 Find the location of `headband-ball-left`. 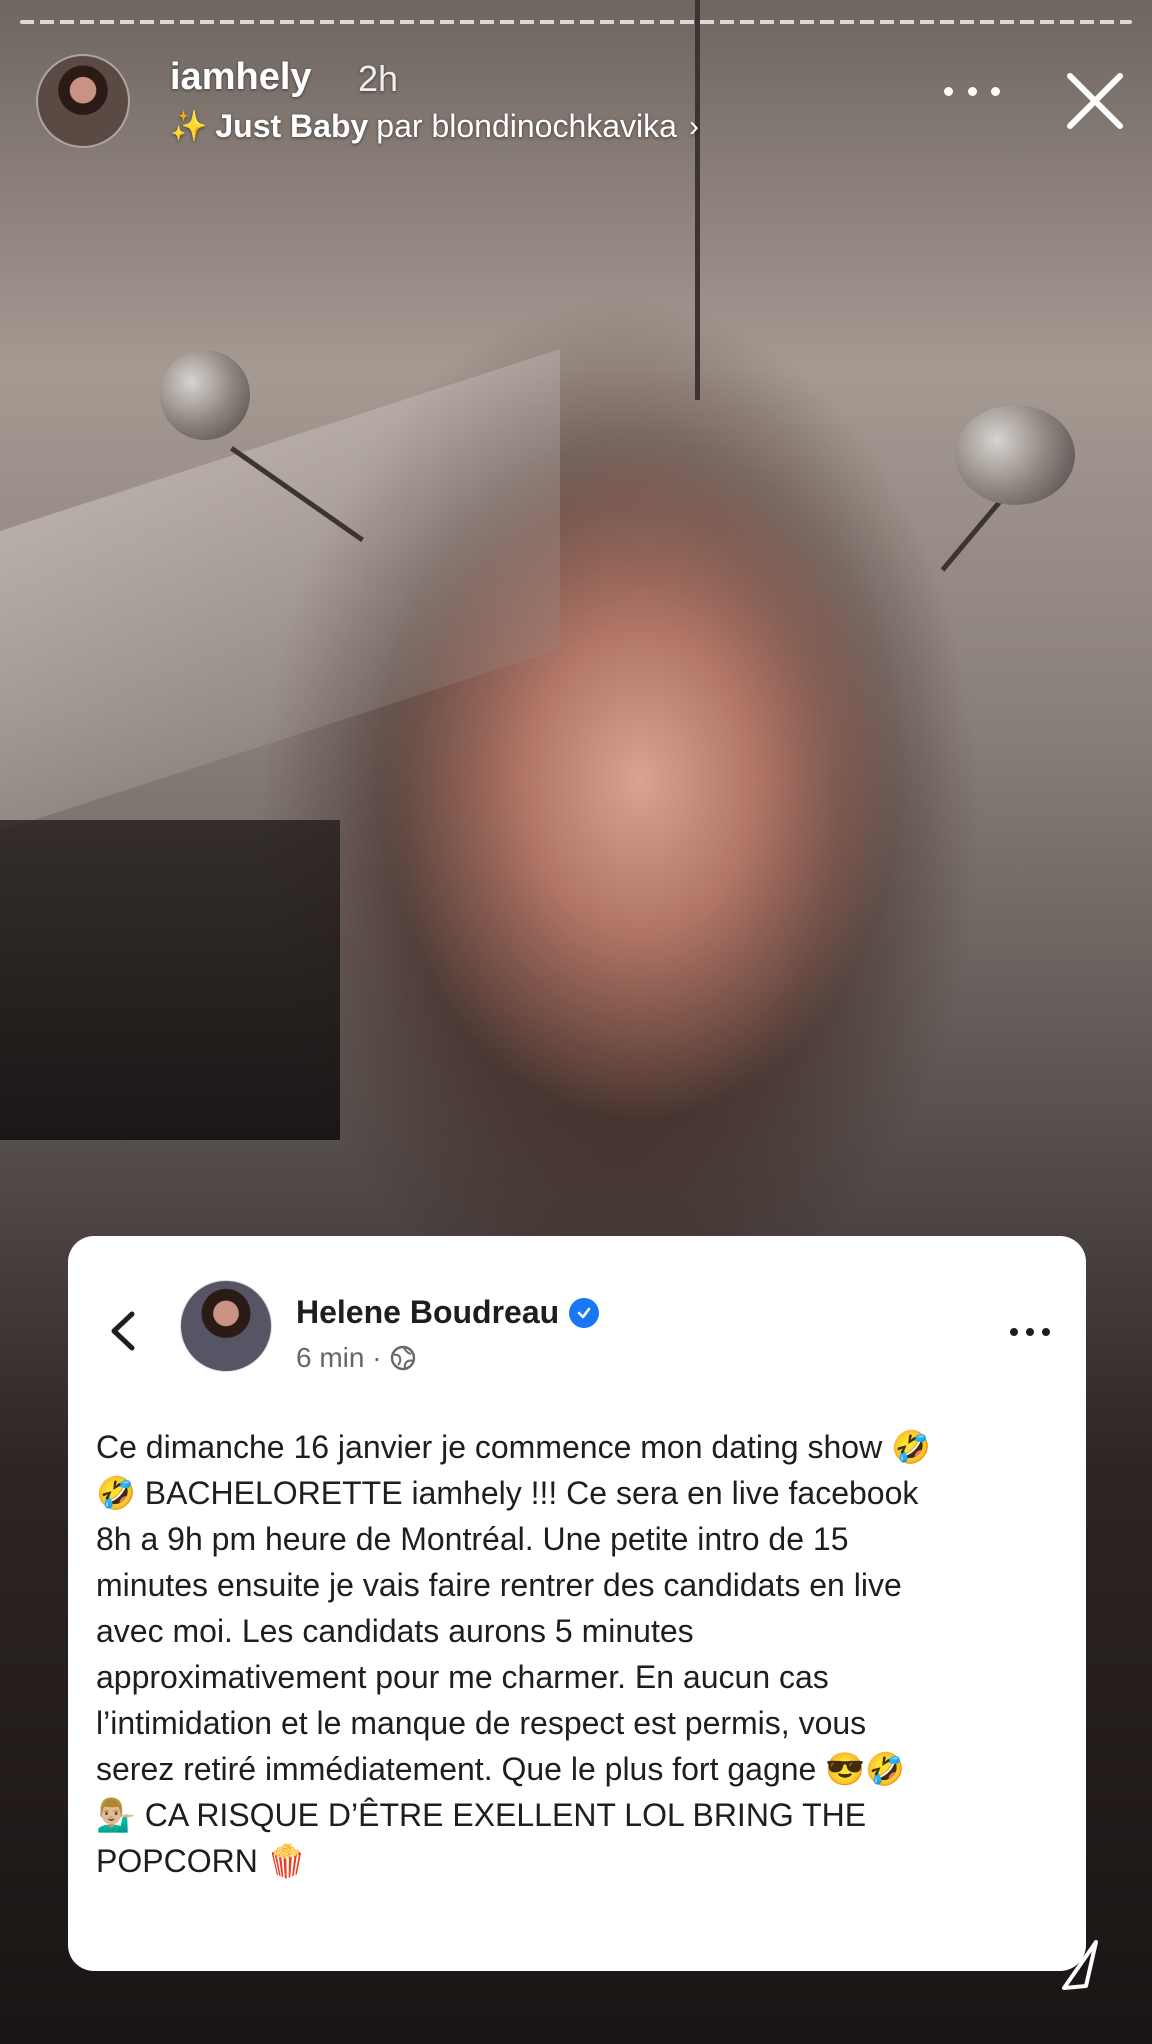

headband-ball-left is located at coordinates (205, 395).